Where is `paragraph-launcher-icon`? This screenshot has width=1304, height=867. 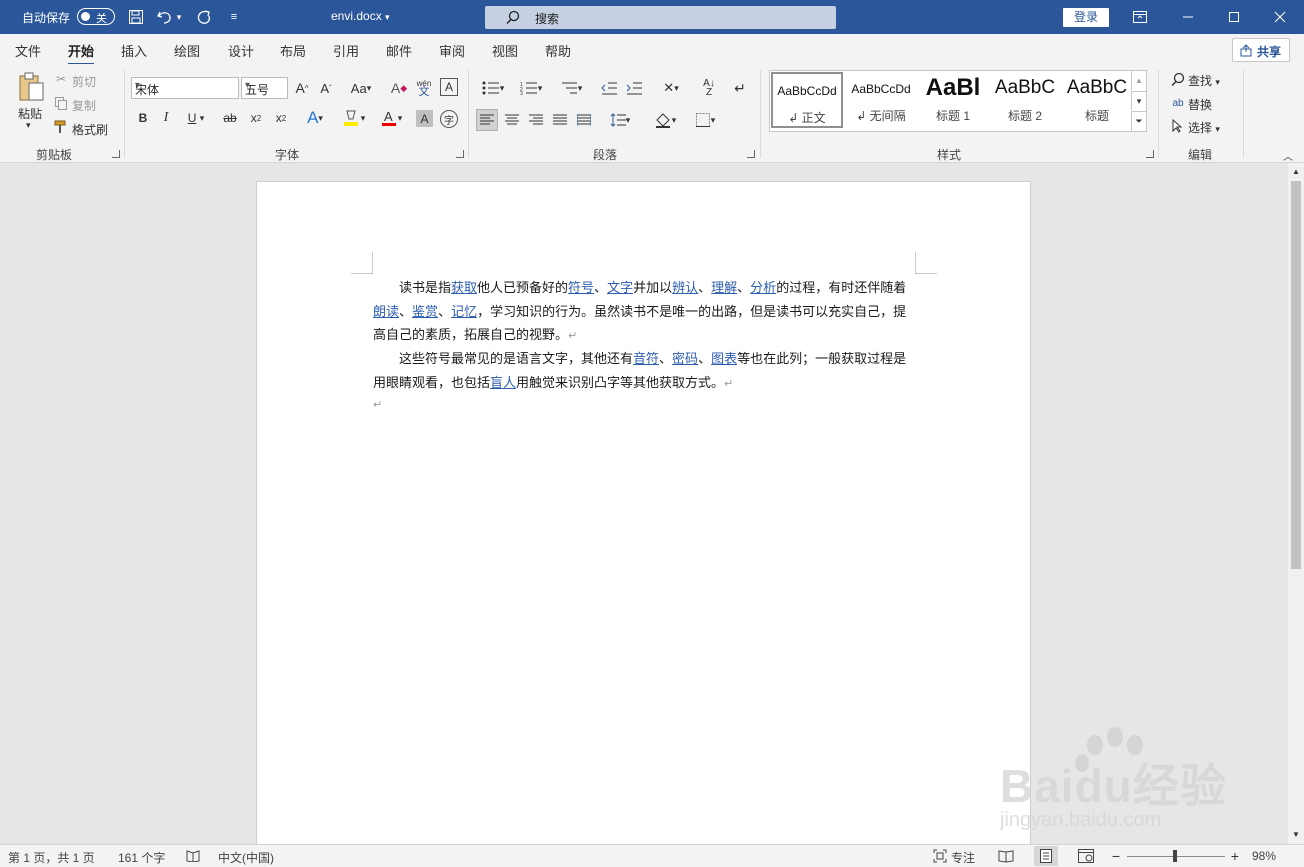 paragraph-launcher-icon is located at coordinates (751, 154).